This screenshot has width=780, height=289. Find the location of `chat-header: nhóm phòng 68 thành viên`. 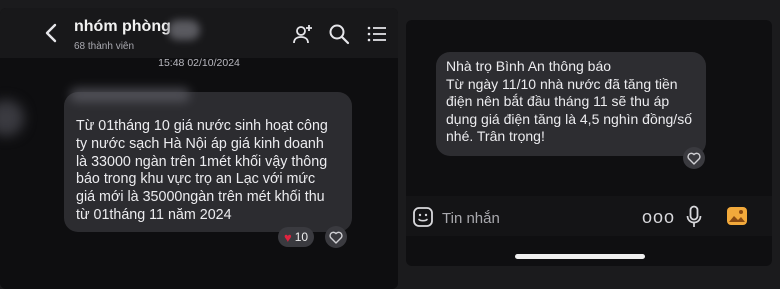

chat-header: nhóm phòng 68 thành viên is located at coordinates (199, 33).